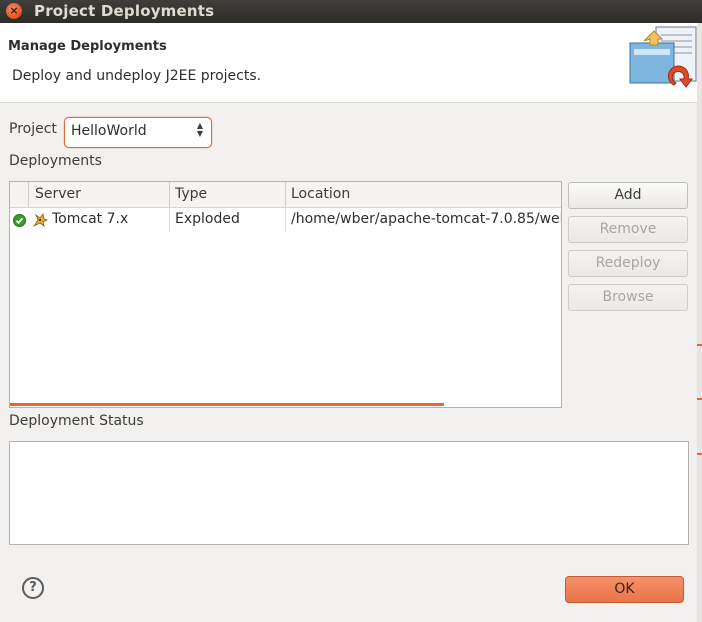 This screenshot has height=622, width=702. What do you see at coordinates (320, 194) in the screenshot?
I see `column-header-location: Location` at bounding box center [320, 194].